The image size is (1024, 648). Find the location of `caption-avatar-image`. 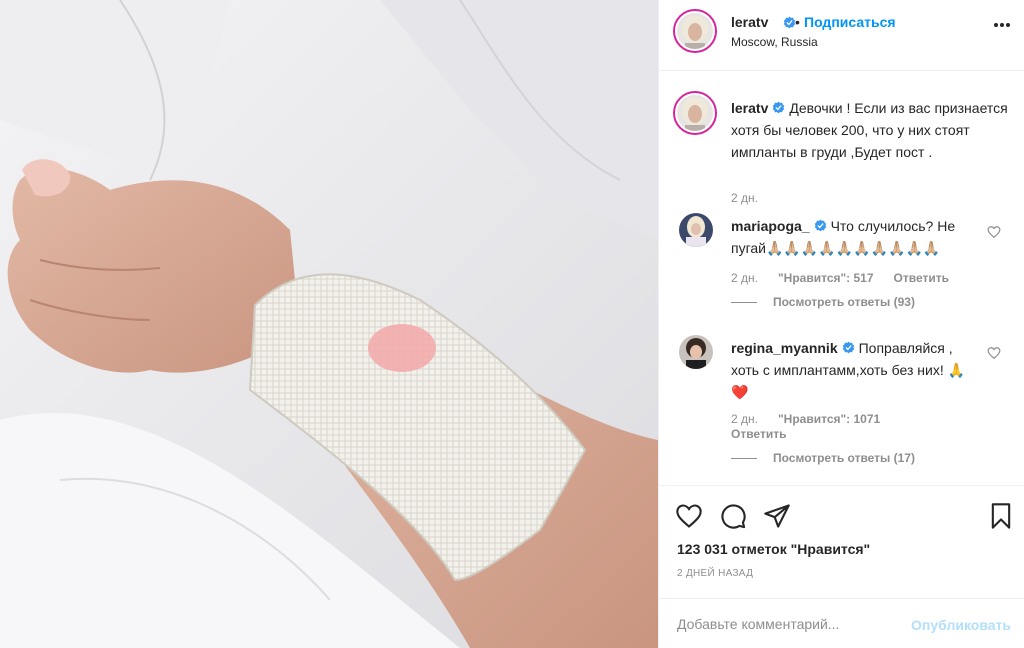

caption-avatar-image is located at coordinates (695, 113).